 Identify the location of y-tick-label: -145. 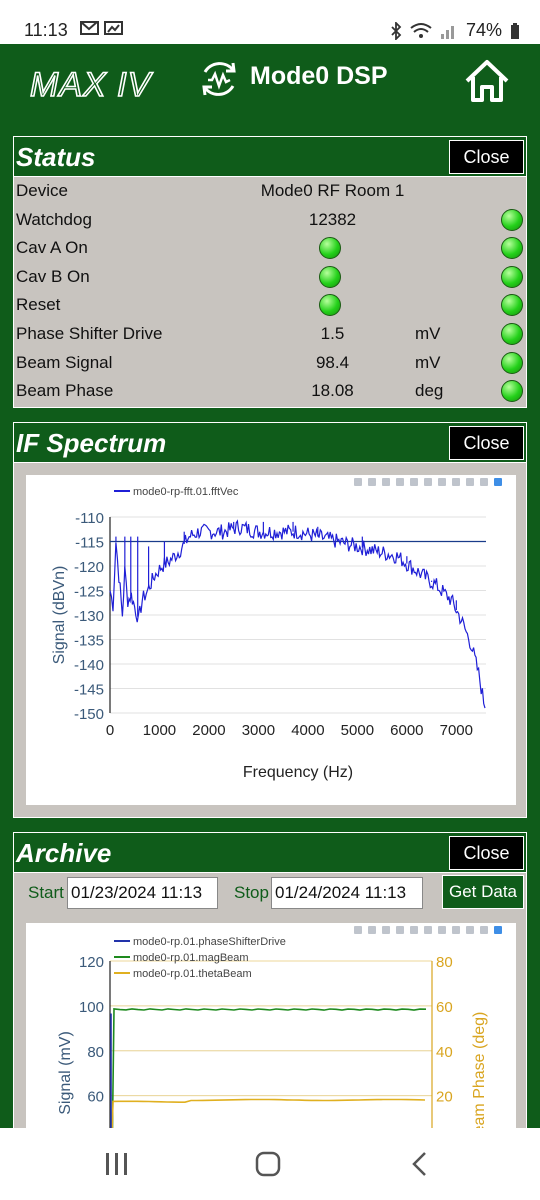
(89, 690).